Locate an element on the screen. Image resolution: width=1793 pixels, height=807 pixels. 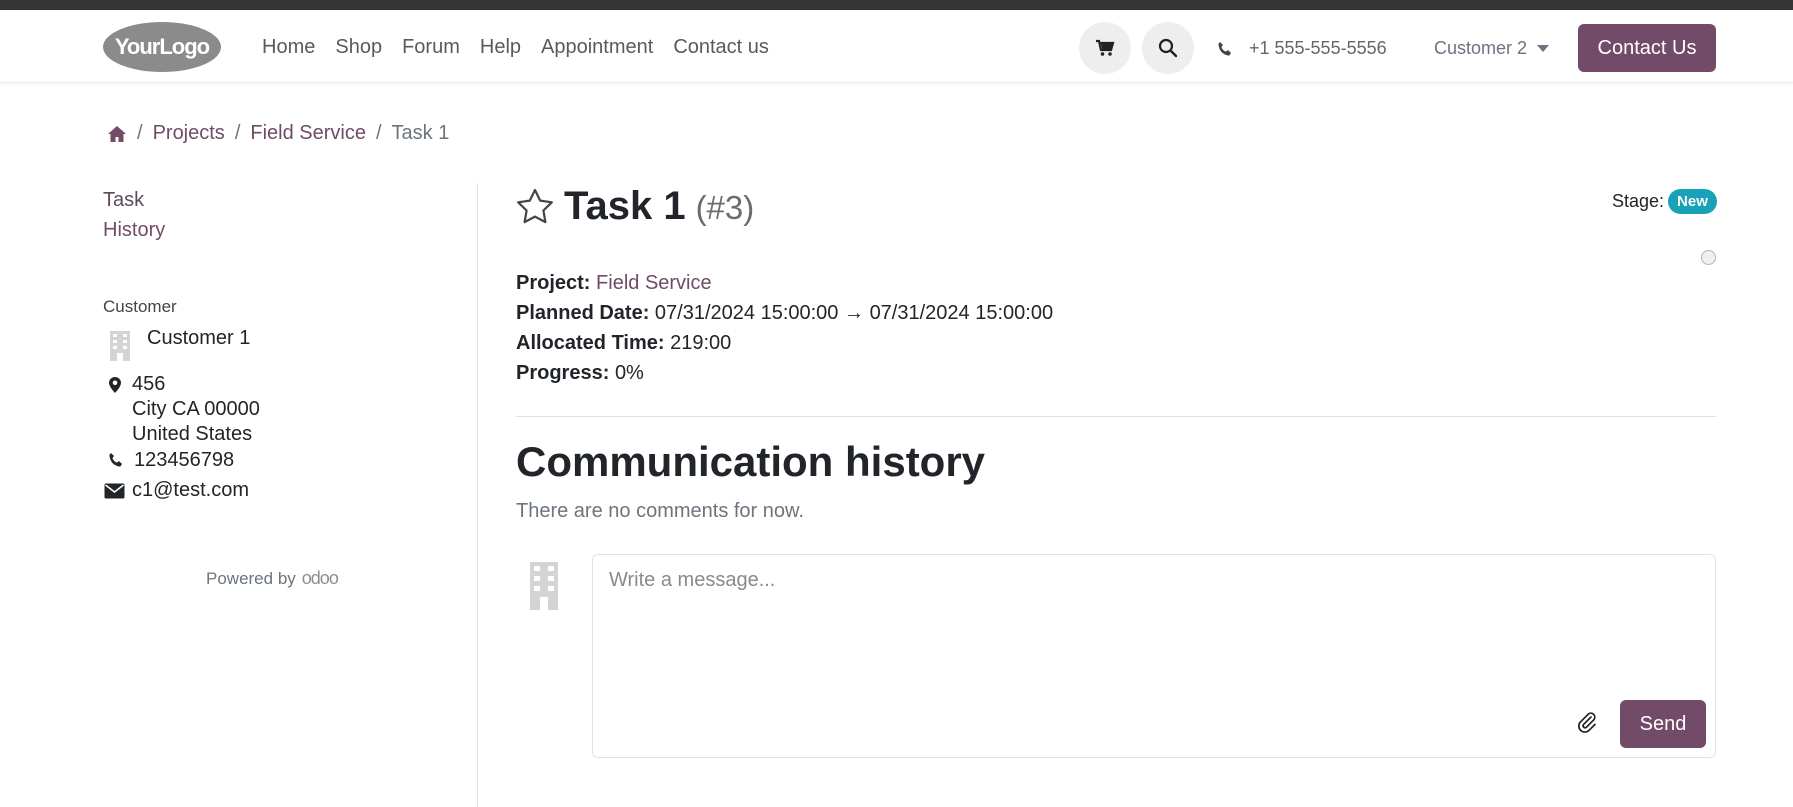
user-name: Customer 2 is located at coordinates (1481, 48).